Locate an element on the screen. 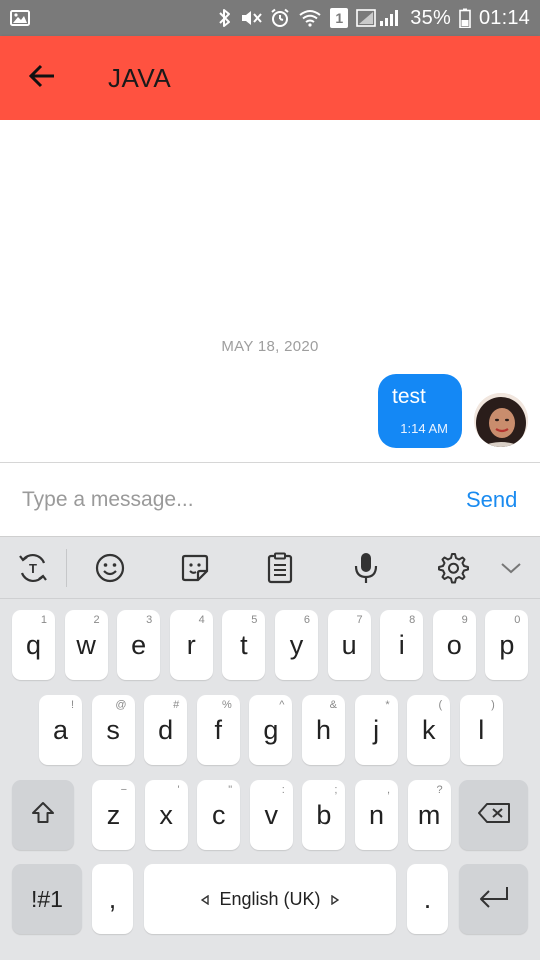  space-key: English (UK) is located at coordinates (270, 899).